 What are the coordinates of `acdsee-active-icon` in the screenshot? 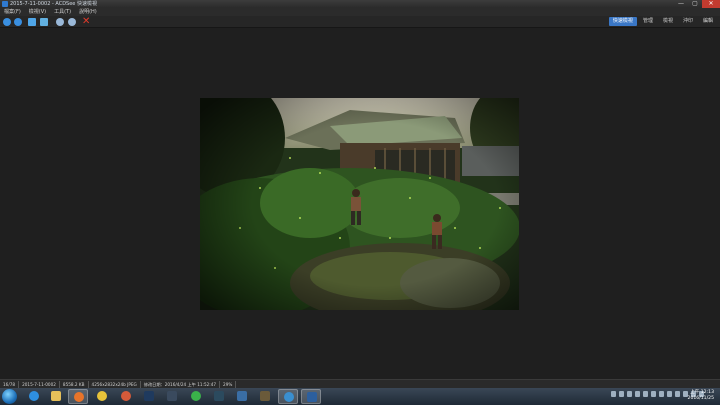 It's located at (311, 396).